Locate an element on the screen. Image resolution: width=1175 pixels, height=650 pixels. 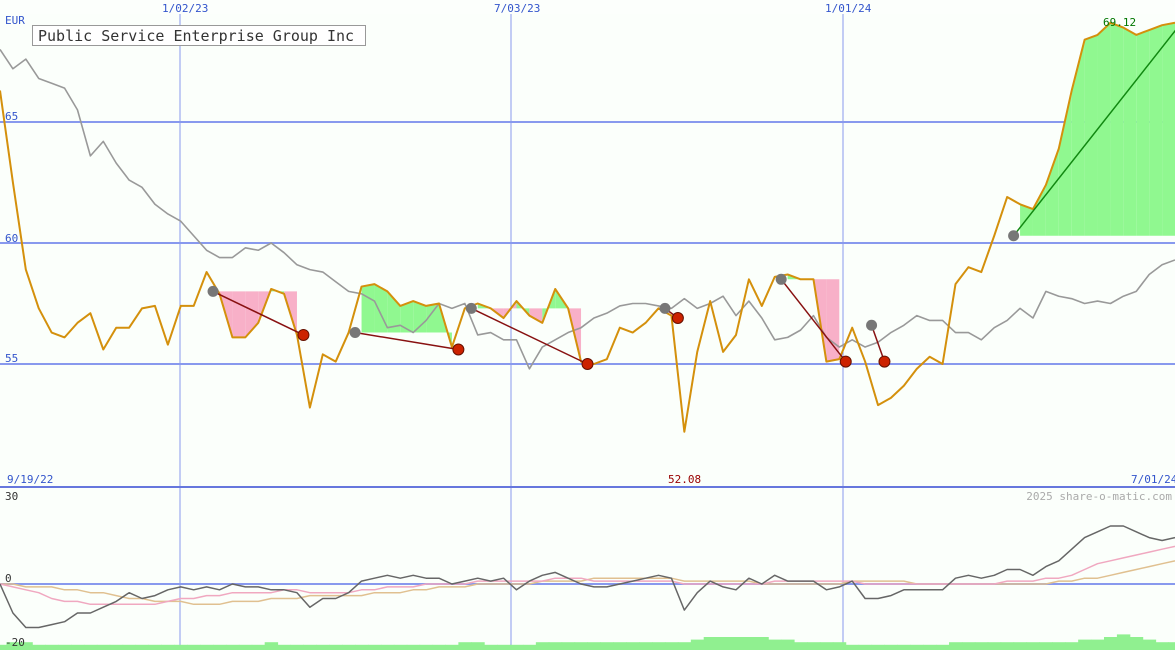
y-tick-label-55: 55 is located at coordinates (11, 358).